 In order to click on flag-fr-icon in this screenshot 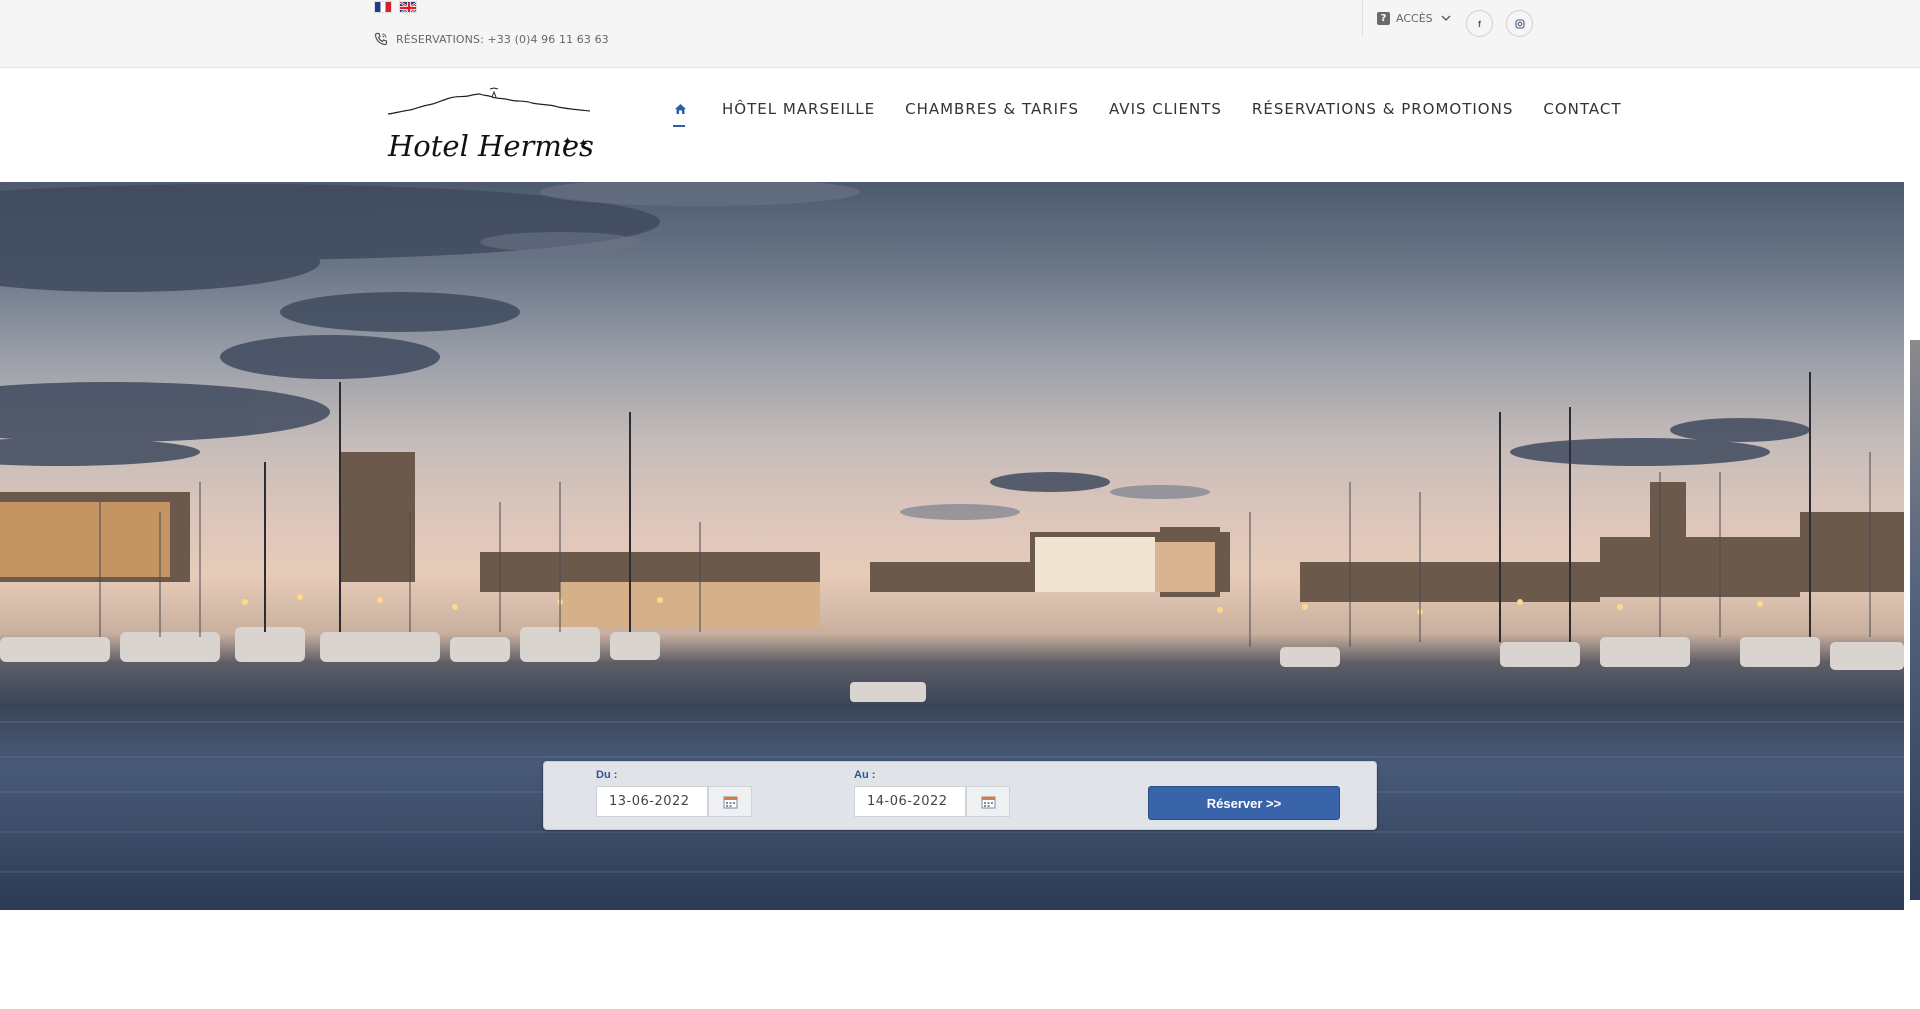, I will do `click(383, 7)`.